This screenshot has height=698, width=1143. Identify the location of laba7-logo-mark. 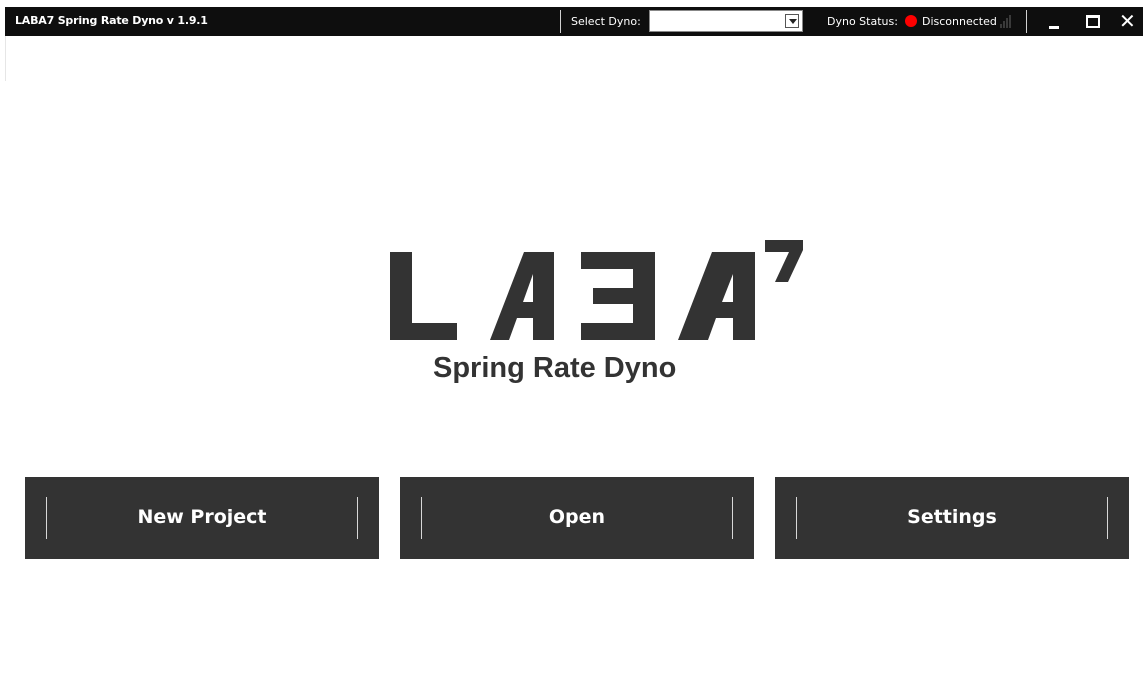
(596, 290).